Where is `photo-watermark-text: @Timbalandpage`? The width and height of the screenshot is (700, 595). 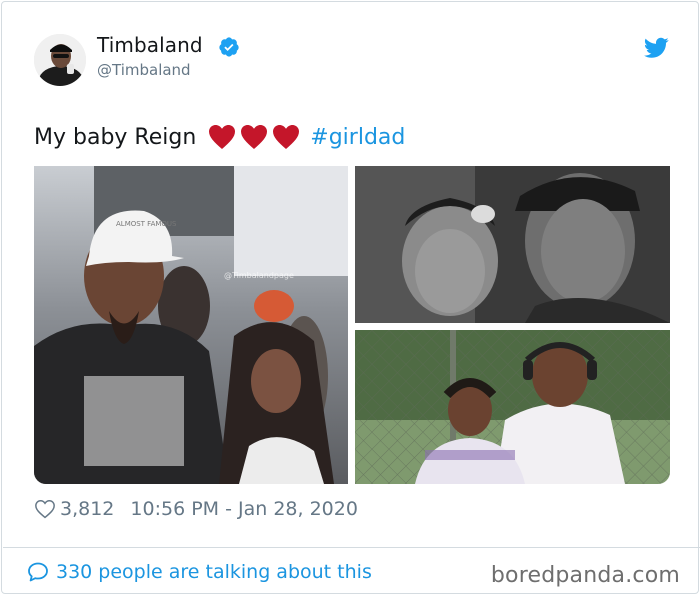
photo-watermark-text: @Timbalandpage is located at coordinates (259, 275).